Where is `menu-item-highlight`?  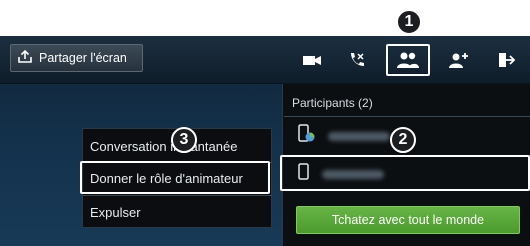
menu-item-highlight is located at coordinates (175, 177).